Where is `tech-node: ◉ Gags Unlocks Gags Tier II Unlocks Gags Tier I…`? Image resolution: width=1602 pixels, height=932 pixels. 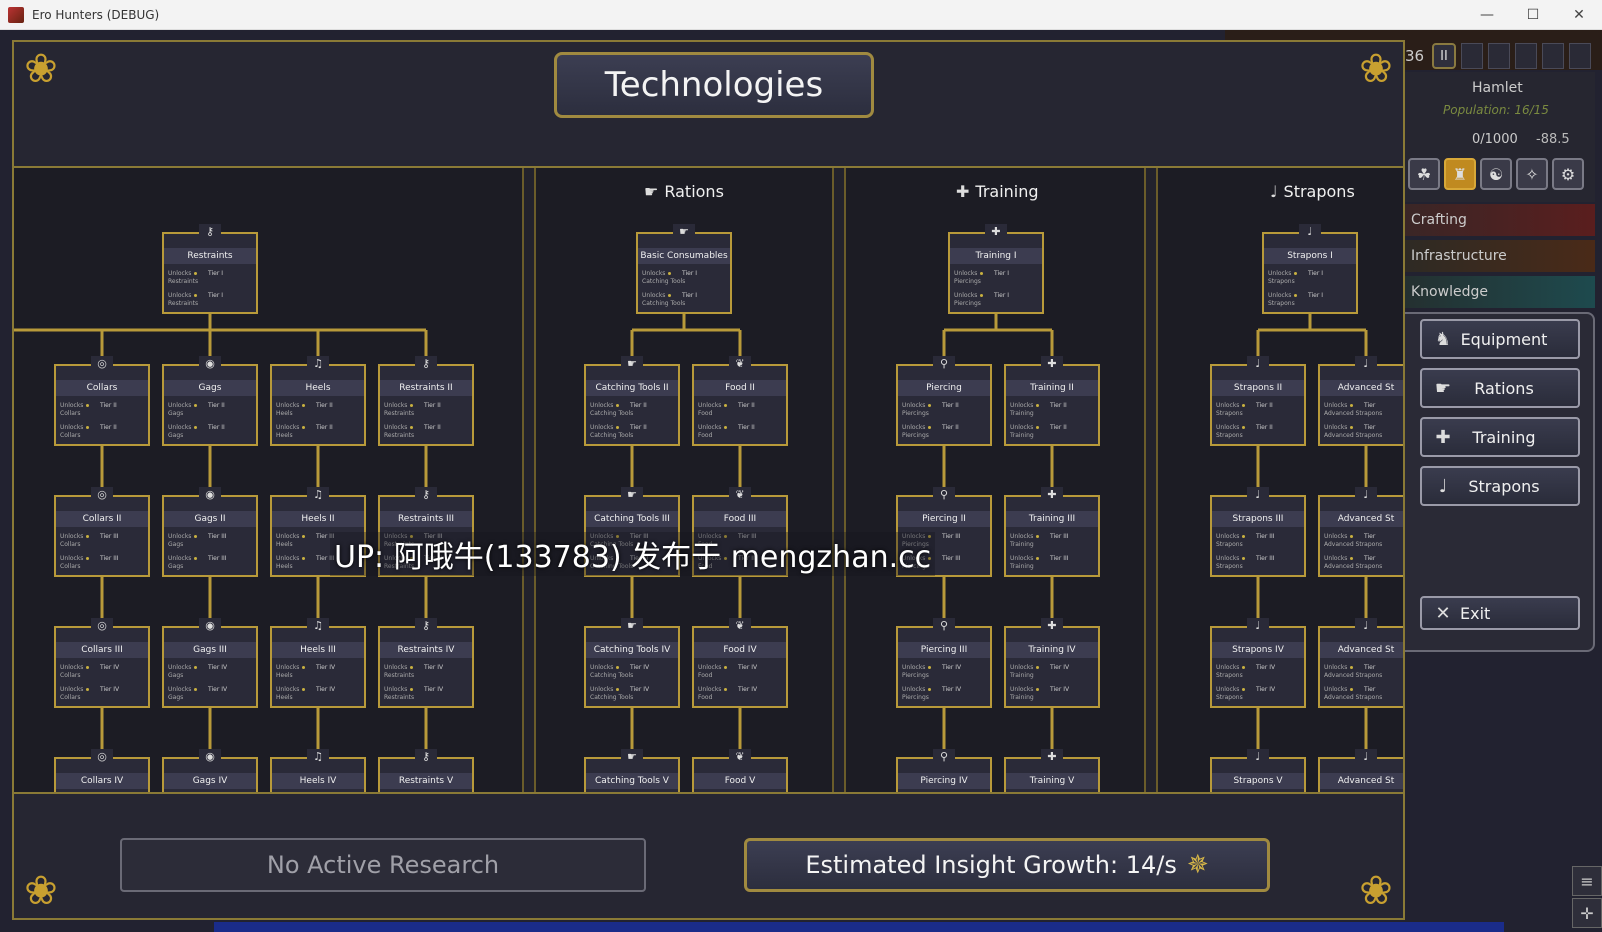
tech-node: ◉ Gags Unlocks Gags Tier II Unlocks Gags Tier I… is located at coordinates (210, 401).